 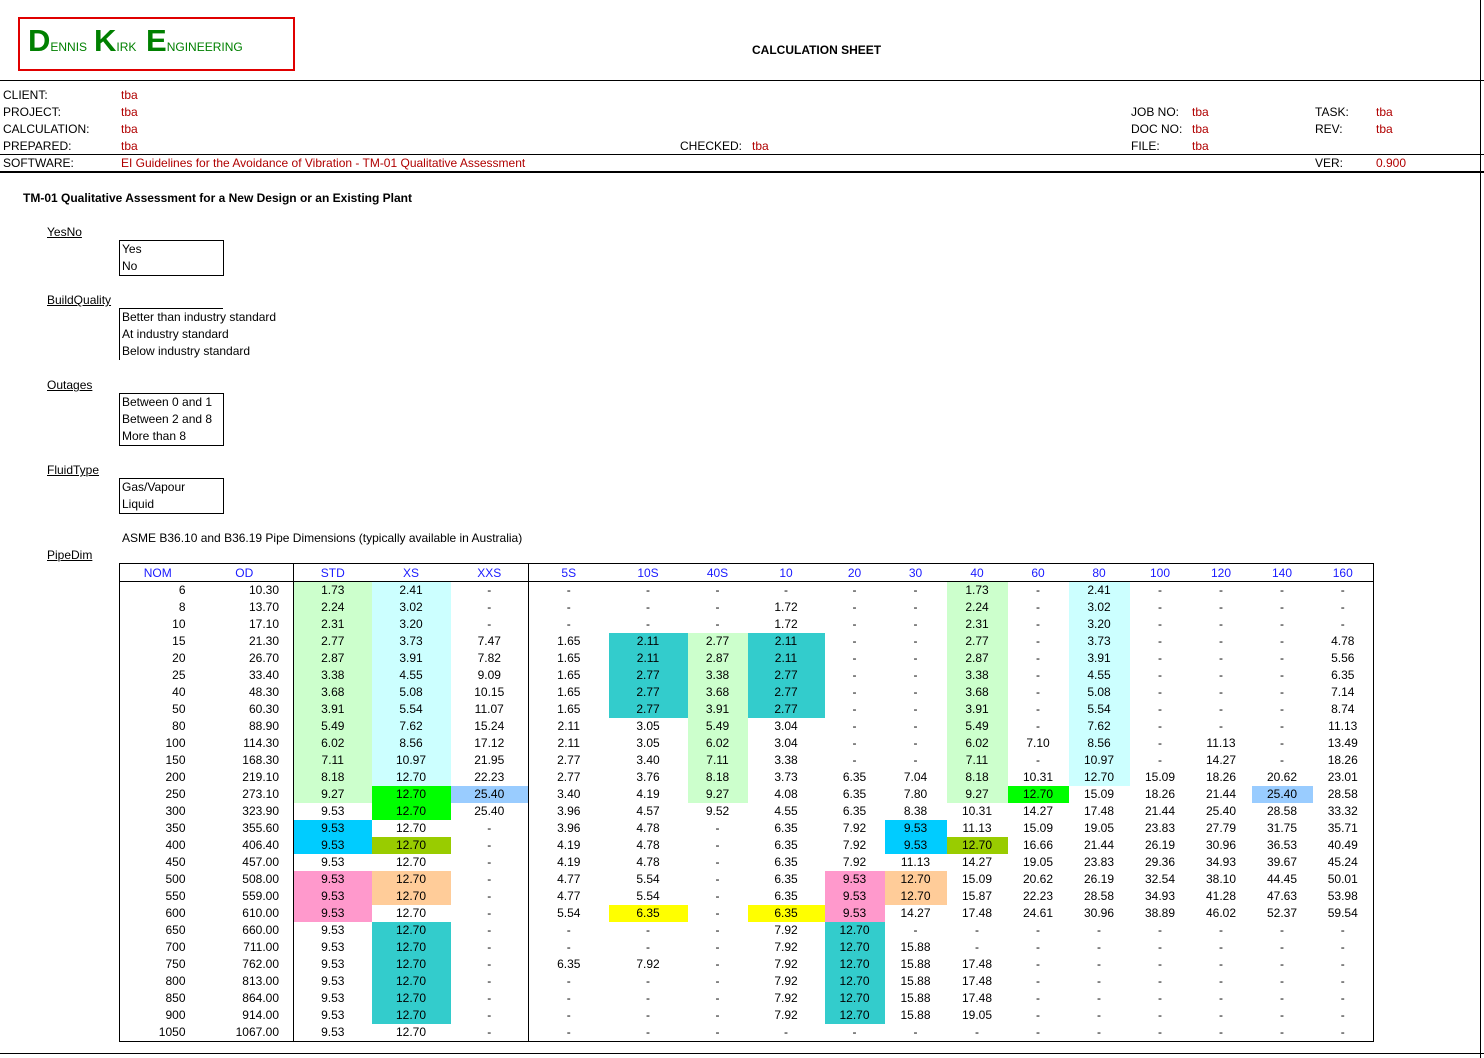 What do you see at coordinates (717, 777) in the screenshot?
I see `table-cell-40s: 8.18` at bounding box center [717, 777].